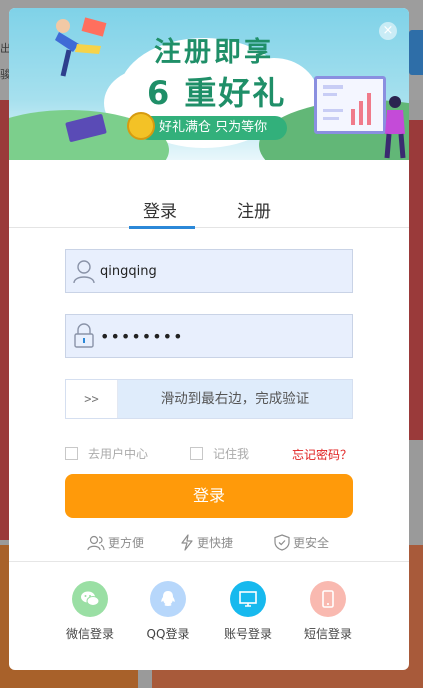 The height and width of the screenshot is (688, 423). What do you see at coordinates (162, 227) in the screenshot?
I see `active-tab-indicator` at bounding box center [162, 227].